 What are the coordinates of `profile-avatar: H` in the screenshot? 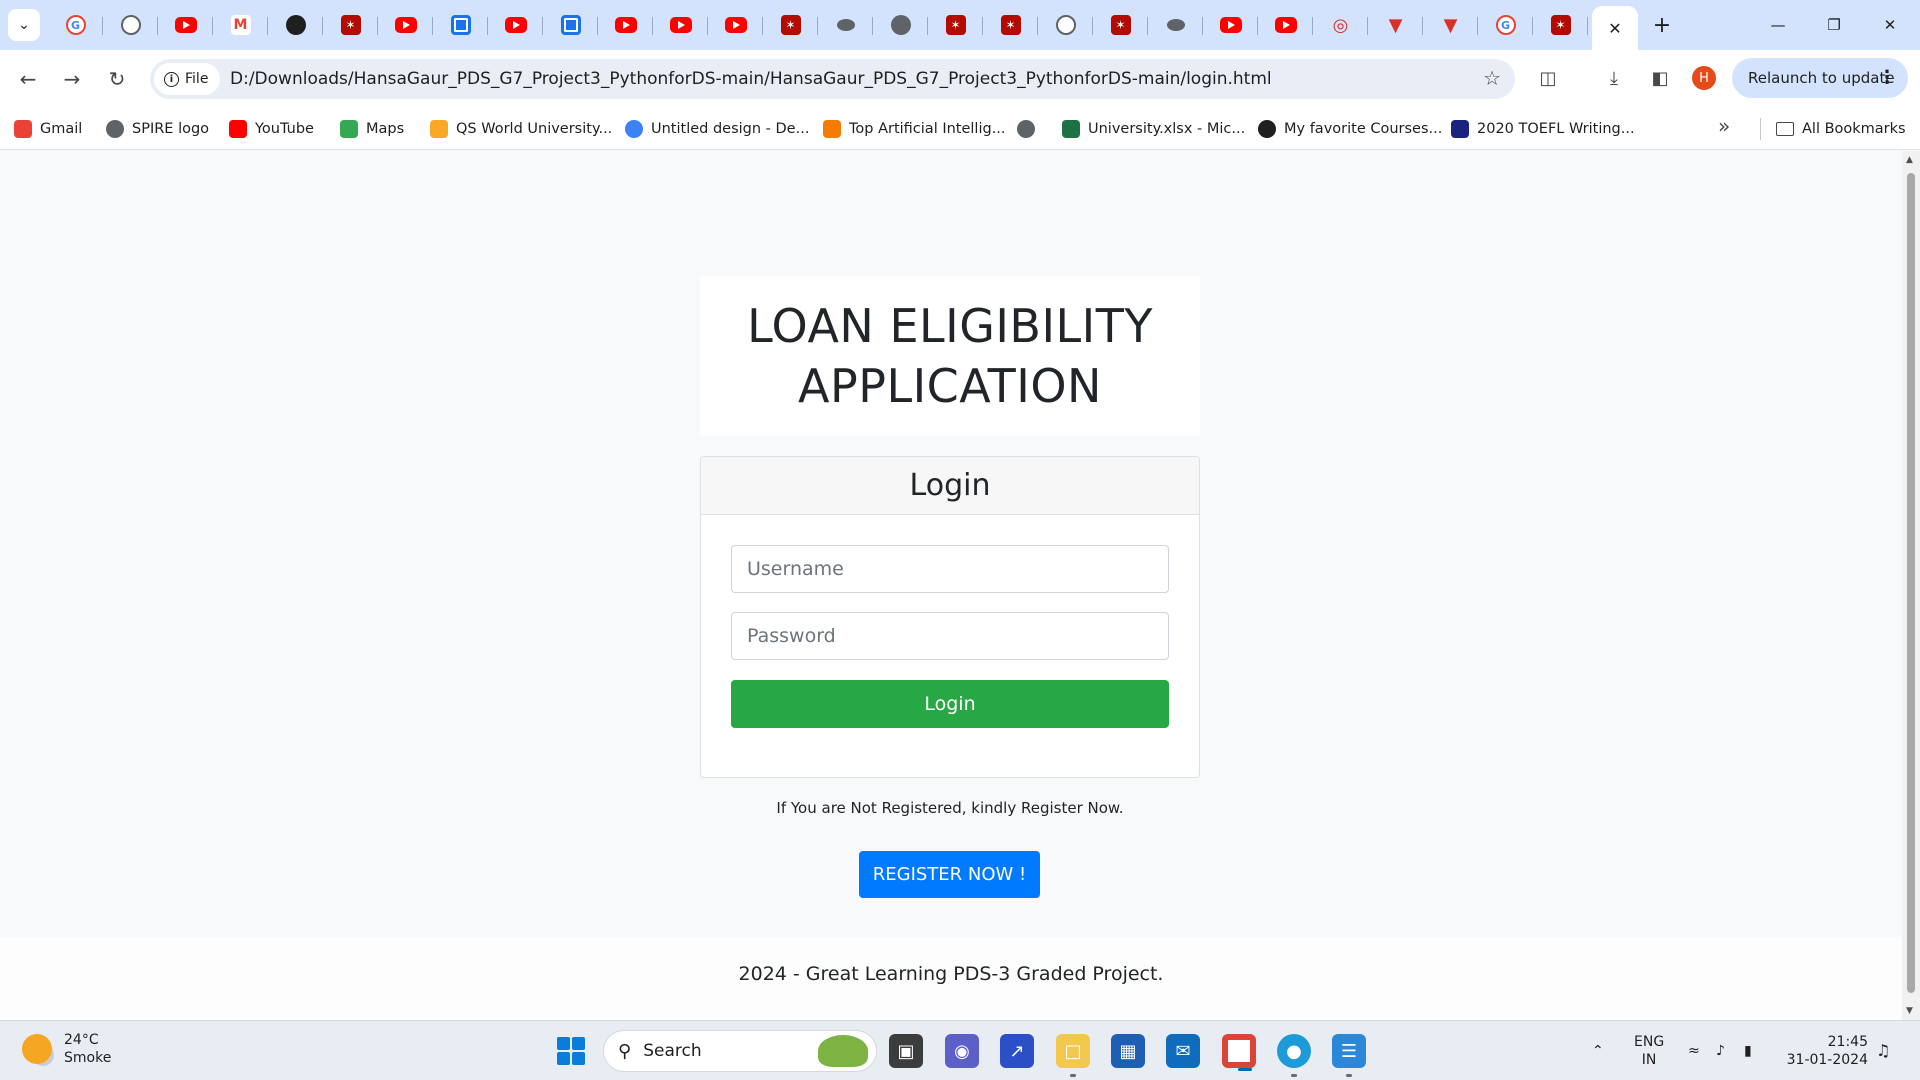 It's located at (1704, 78).